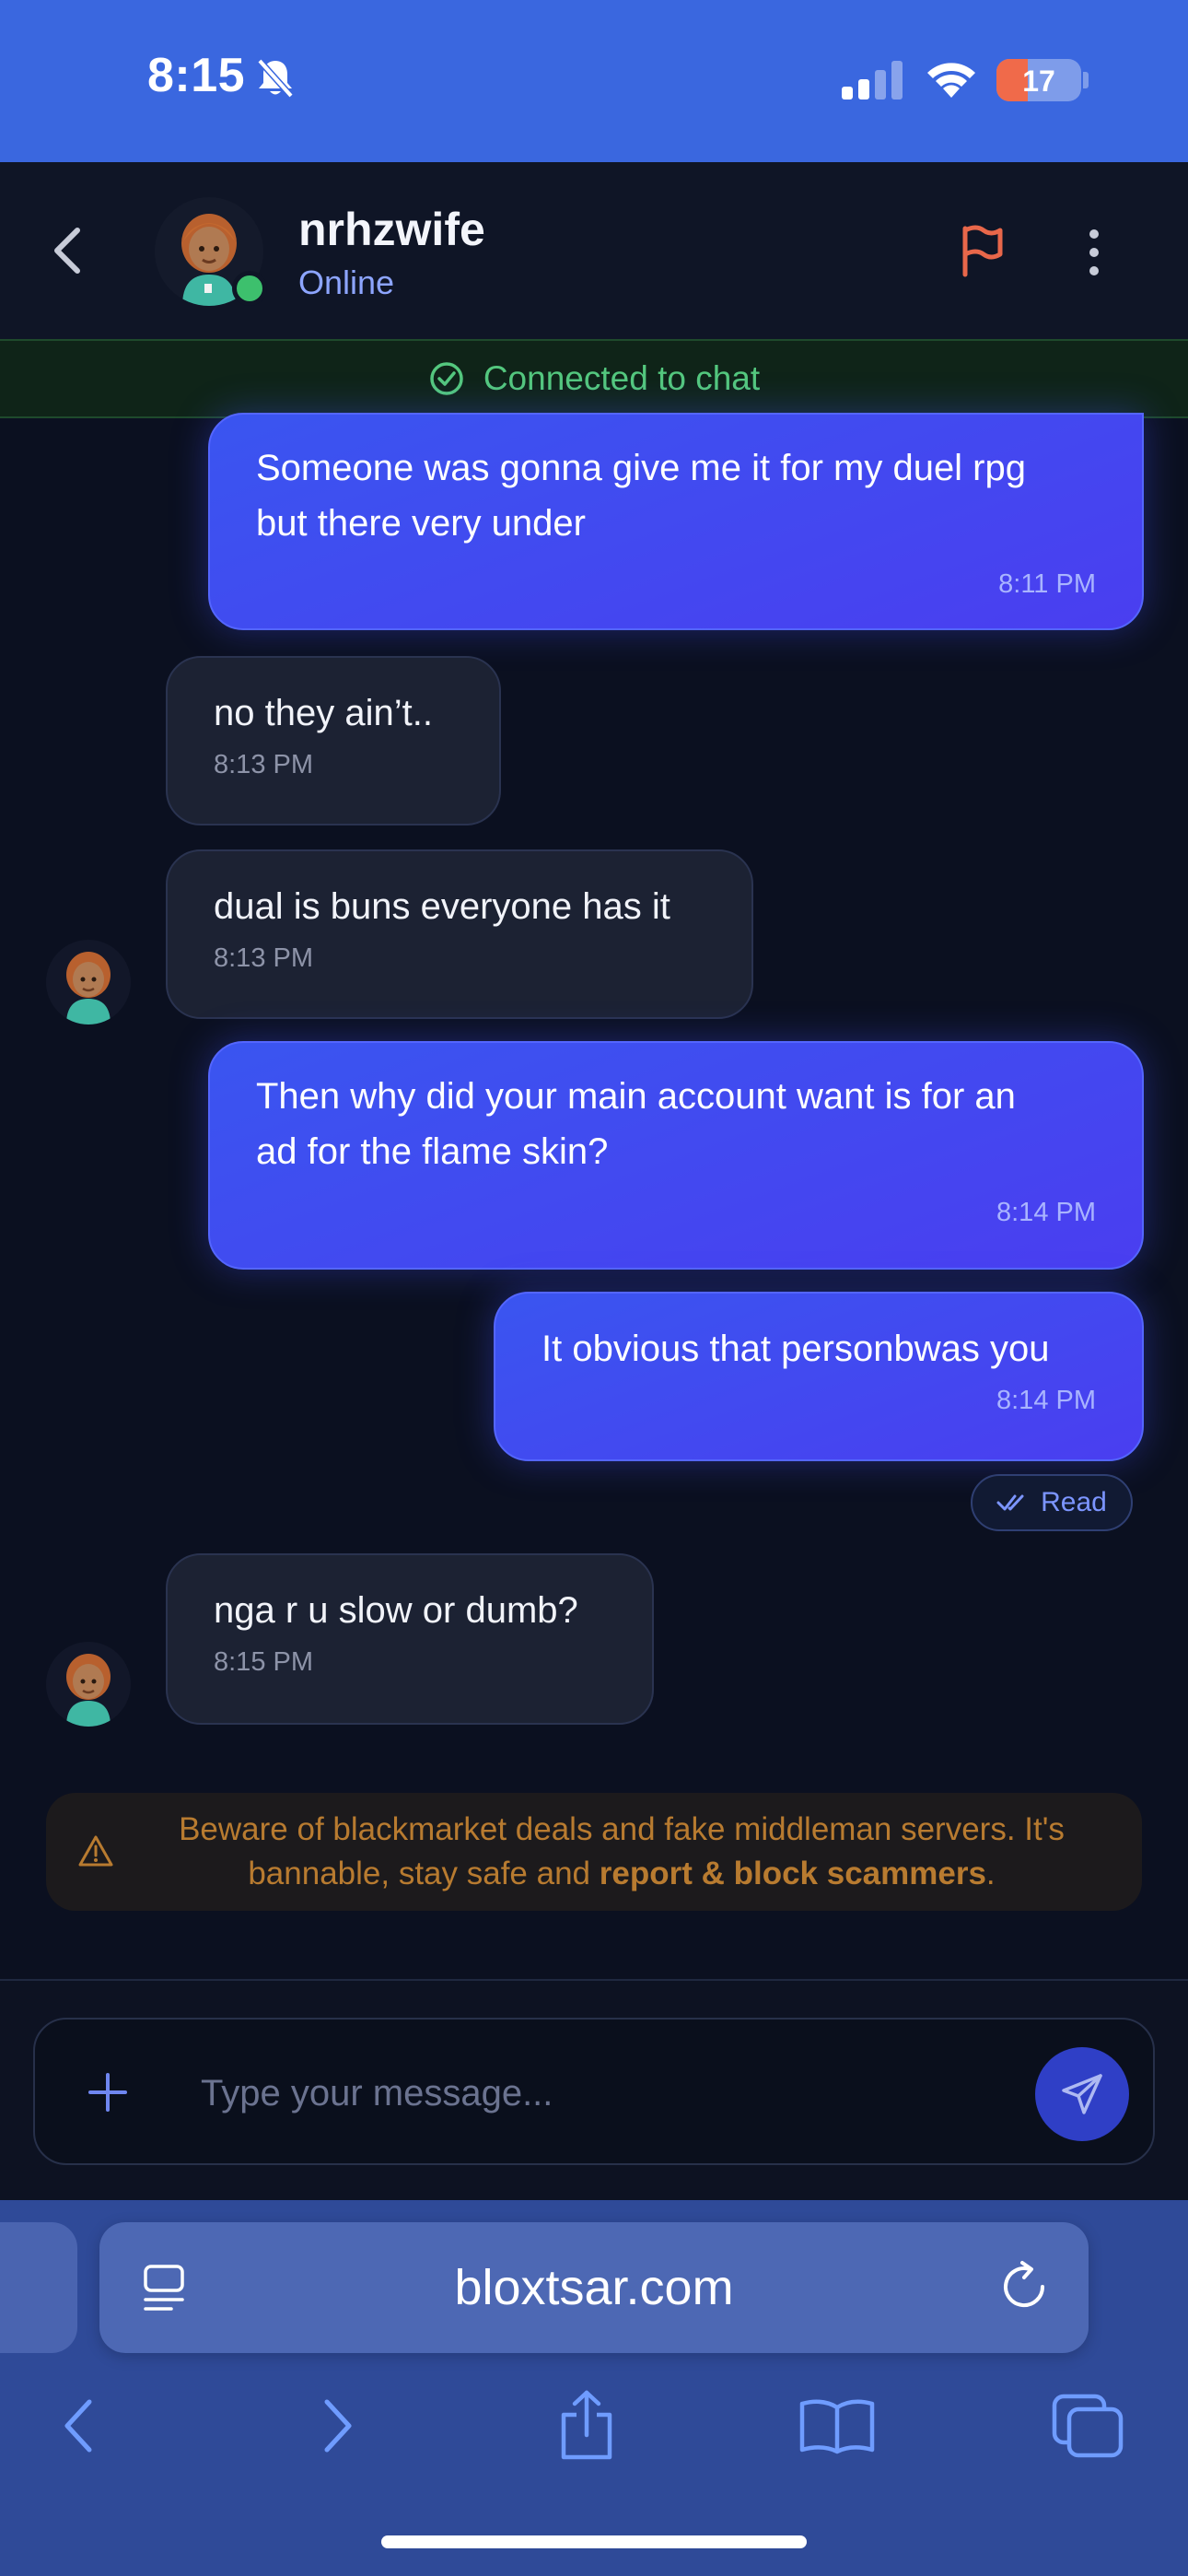  I want to click on message-bubble-outgoing: It obvious that personbwas you 8:14 PM, so click(819, 1376).